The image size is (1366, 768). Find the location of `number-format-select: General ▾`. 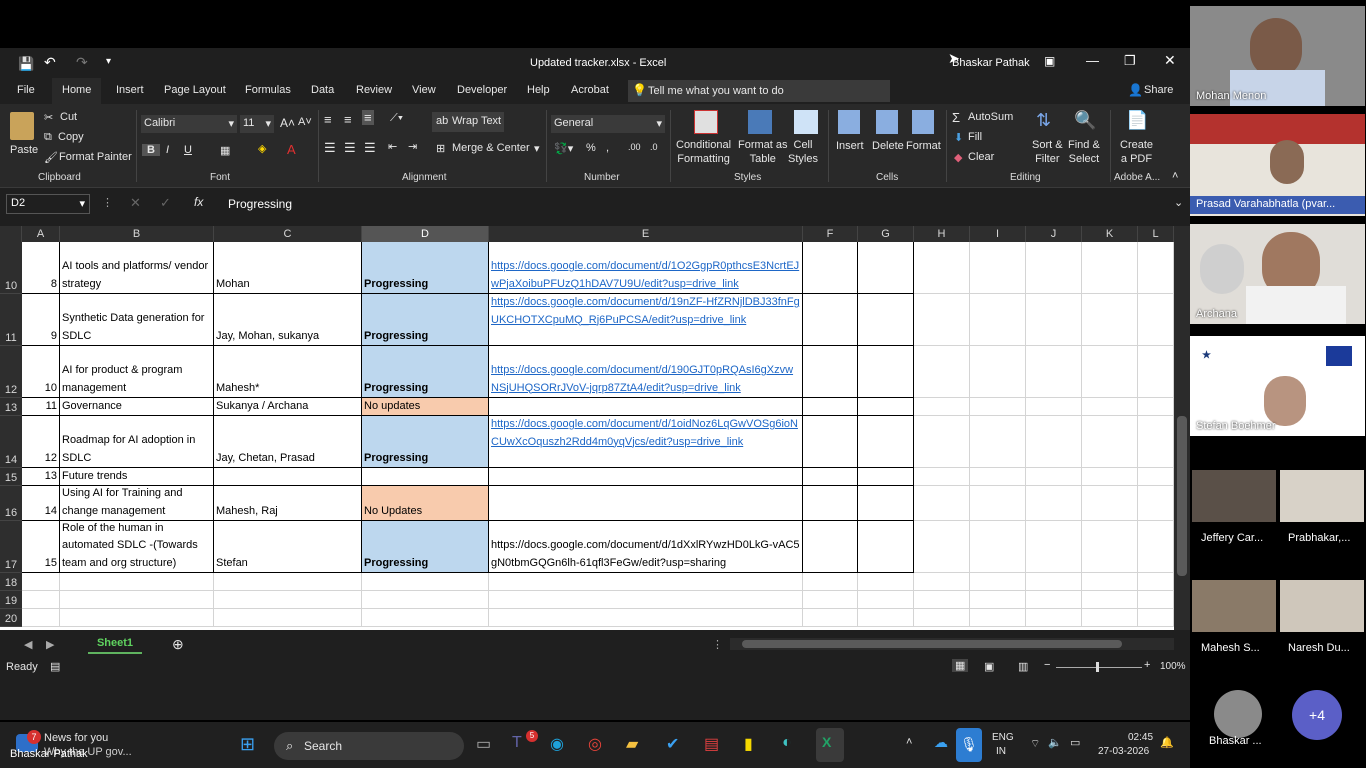

number-format-select: General ▾ is located at coordinates (608, 124).